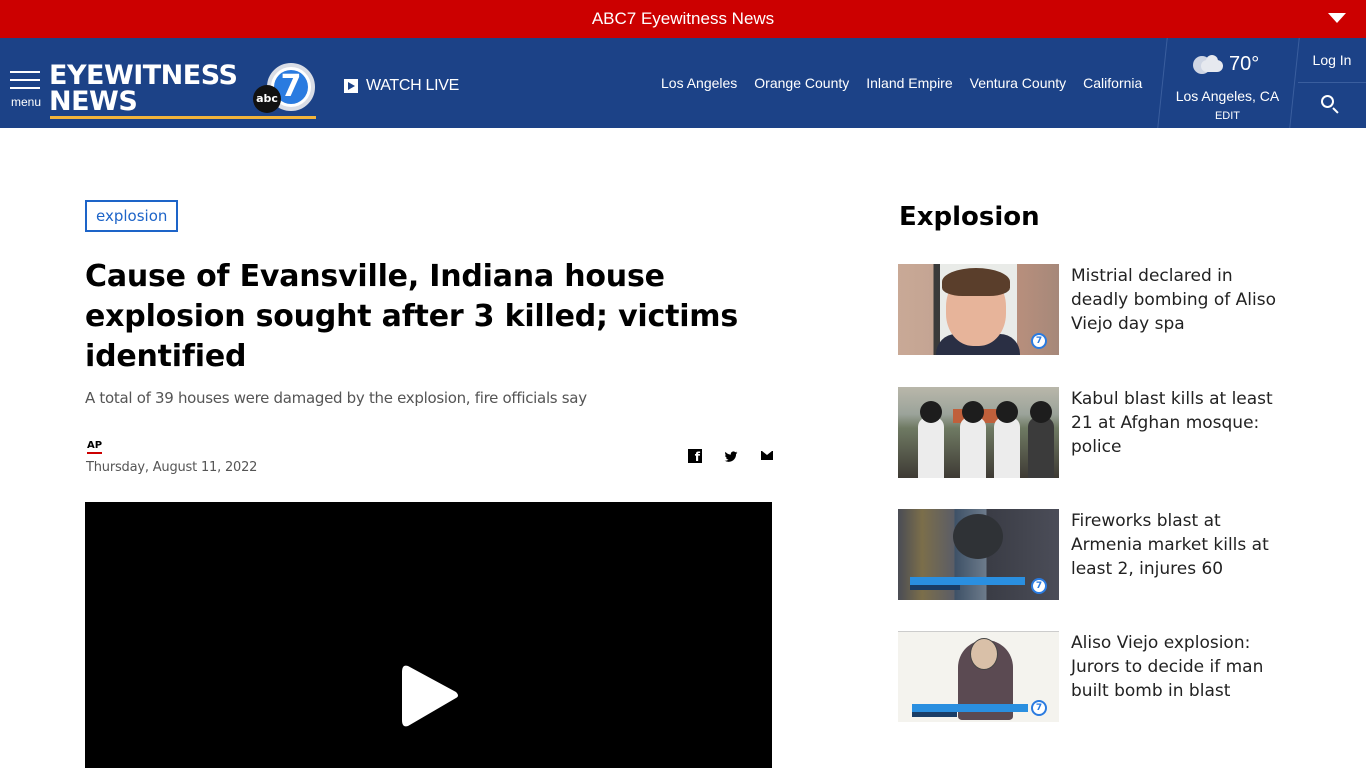 This screenshot has height=768, width=1366. I want to click on watch-live-button: WATCH LIVE, so click(401, 86).